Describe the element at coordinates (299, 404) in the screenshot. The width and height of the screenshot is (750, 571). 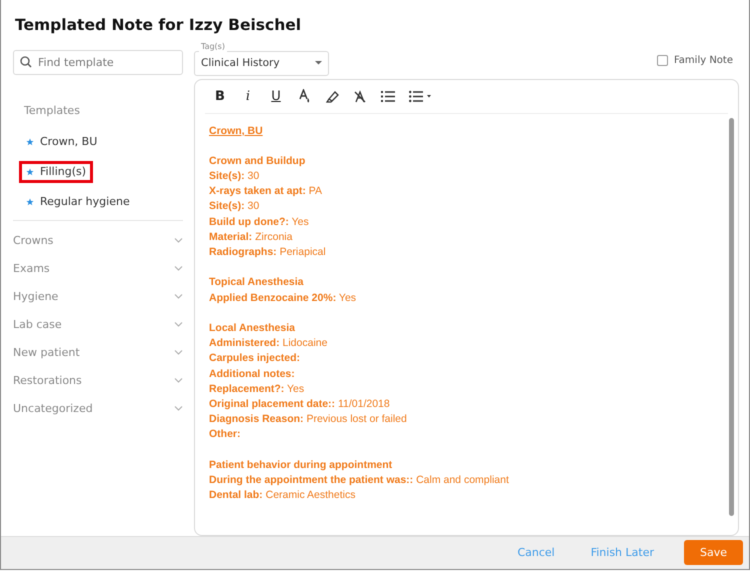
I see `note-field: Original placement date:: 11/01/2018` at that location.